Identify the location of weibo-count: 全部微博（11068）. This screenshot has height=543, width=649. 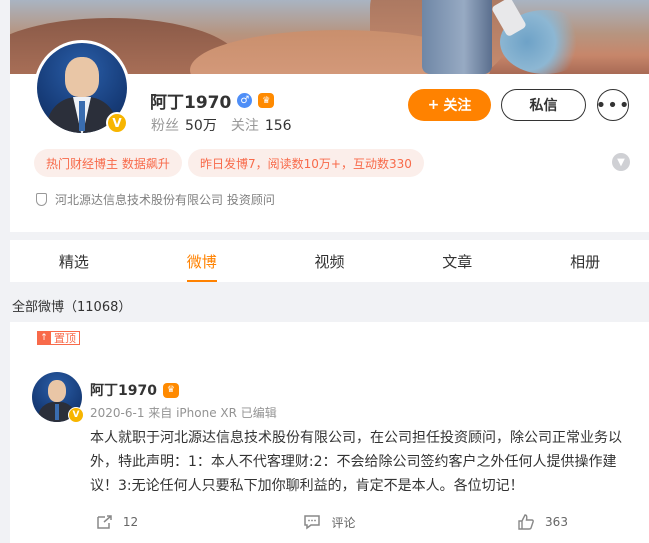
(72, 307).